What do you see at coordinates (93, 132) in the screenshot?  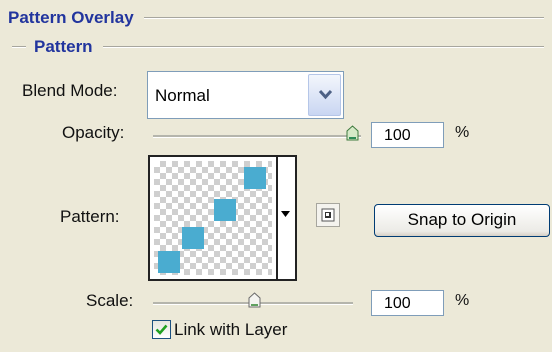 I see `opacity-label: Opacity:` at bounding box center [93, 132].